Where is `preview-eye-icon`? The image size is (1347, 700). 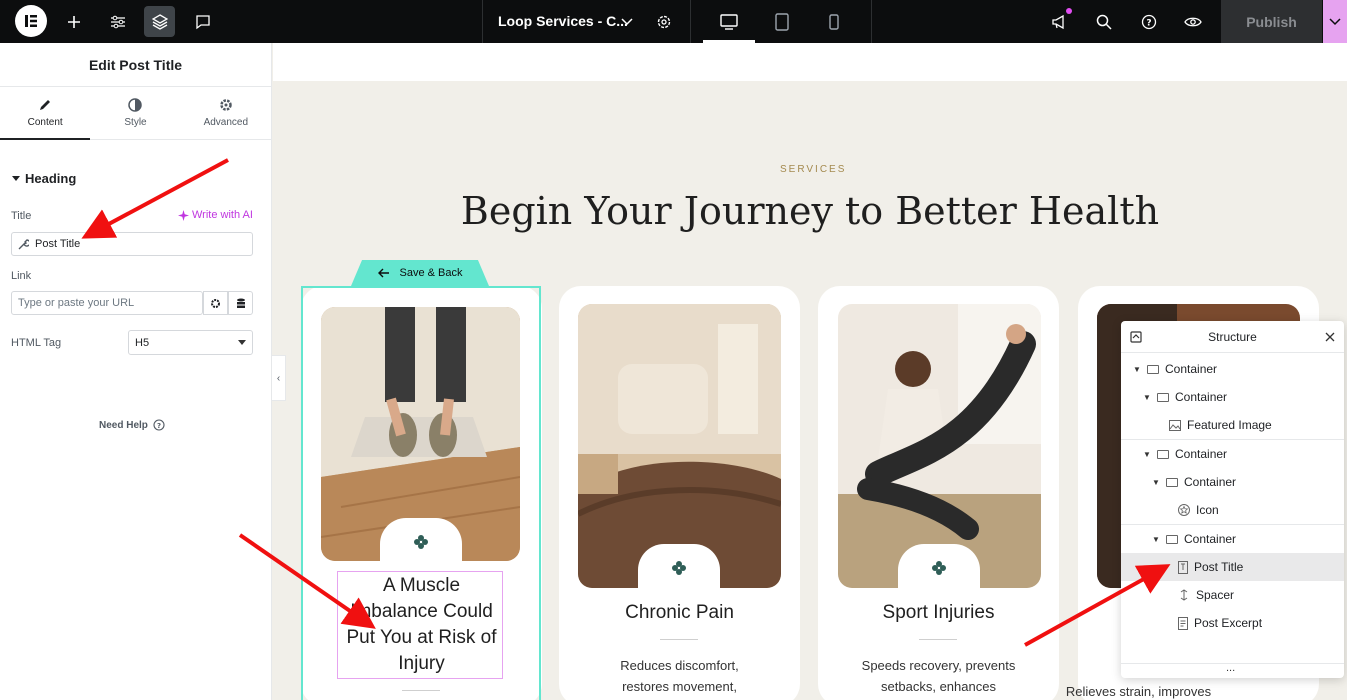
preview-eye-icon is located at coordinates (1192, 21).